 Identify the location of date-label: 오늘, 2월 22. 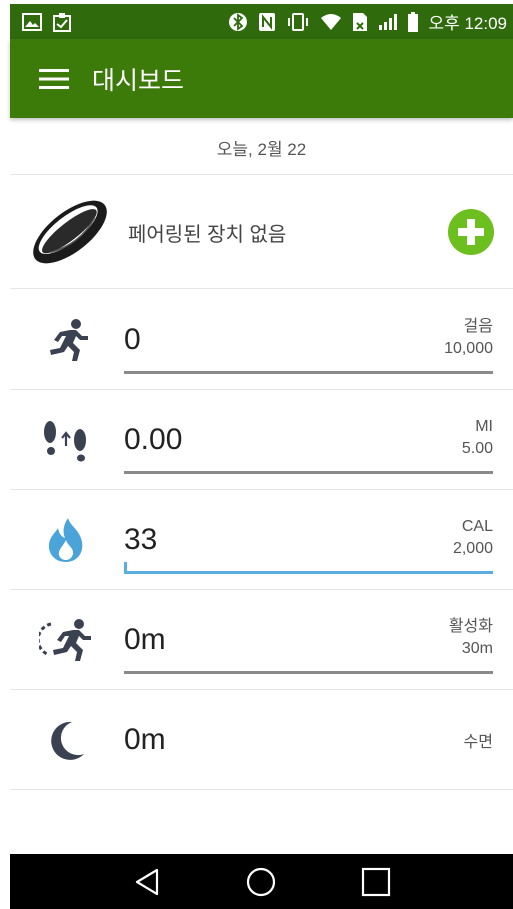
(261, 149).